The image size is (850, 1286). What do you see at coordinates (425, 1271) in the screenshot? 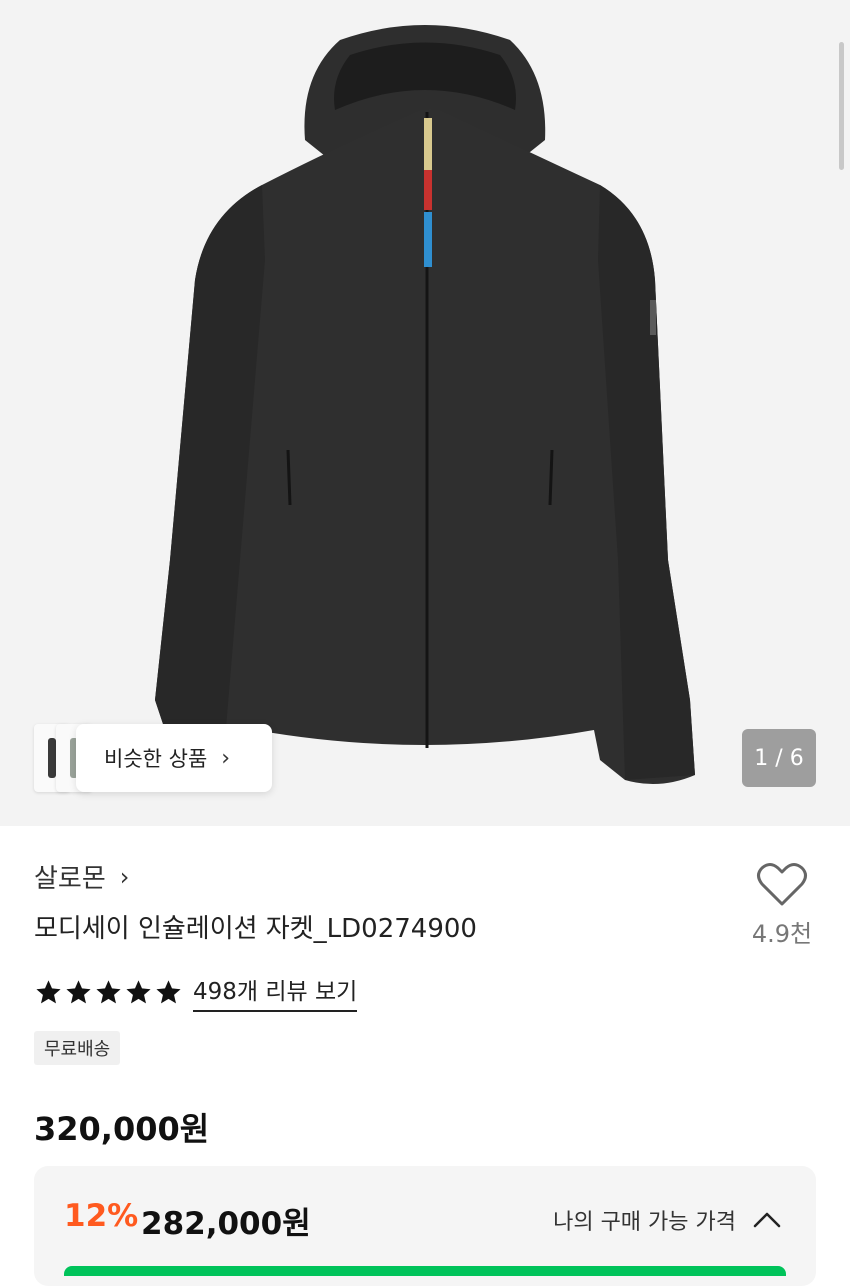
I see `coupon-banner-edge` at bounding box center [425, 1271].